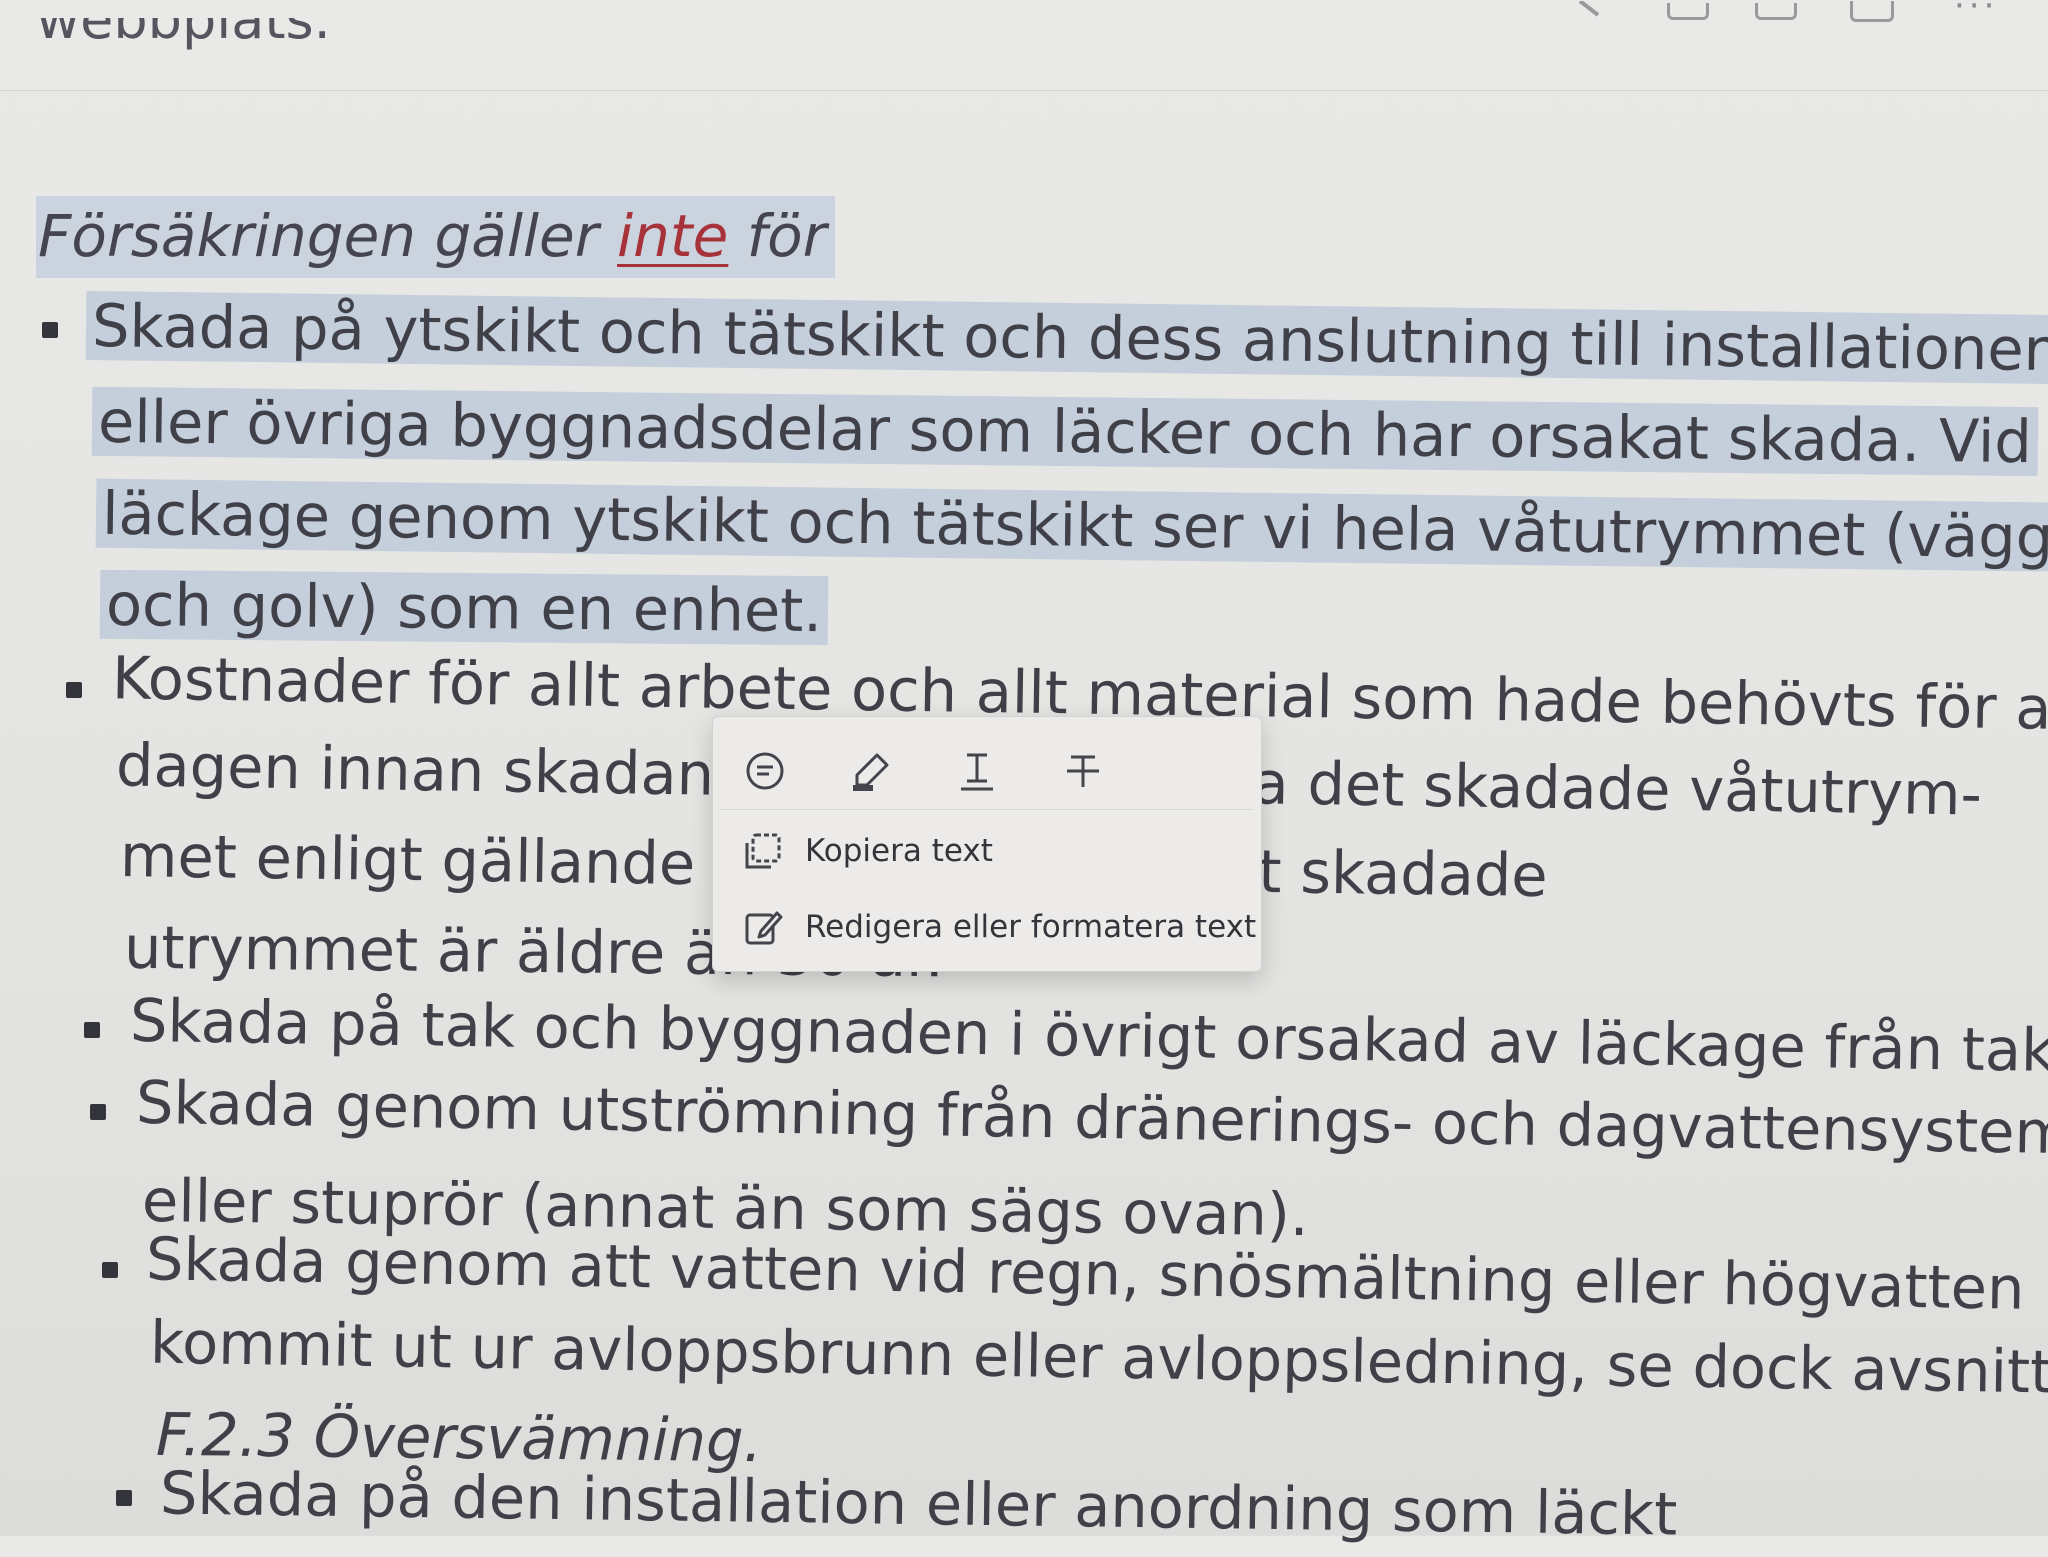 This screenshot has width=2048, height=1557. Describe the element at coordinates (1594, 11) in the screenshot. I see `search-icon` at that location.